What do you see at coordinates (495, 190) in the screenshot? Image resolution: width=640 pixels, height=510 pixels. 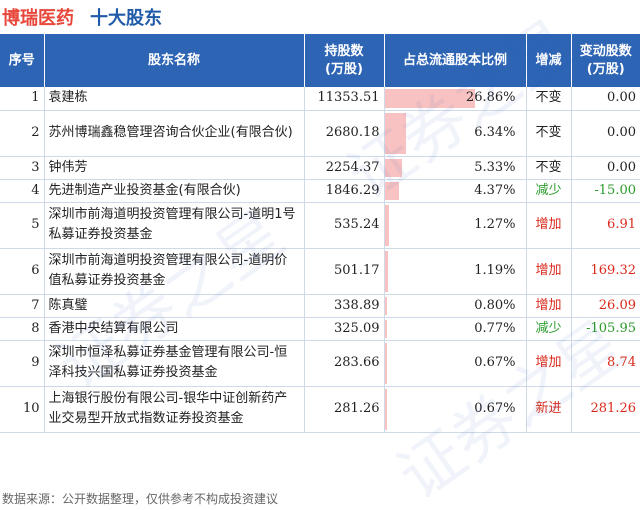 I see `ratio-label: 4.37%` at bounding box center [495, 190].